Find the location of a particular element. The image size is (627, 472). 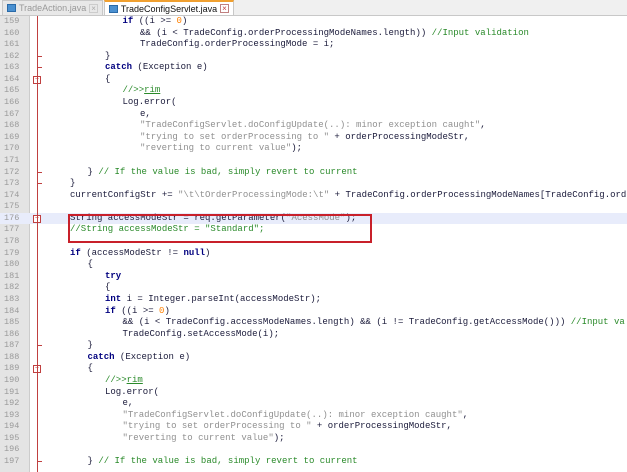

code-line: 179 if (accessModeStr != null) is located at coordinates (313, 254).